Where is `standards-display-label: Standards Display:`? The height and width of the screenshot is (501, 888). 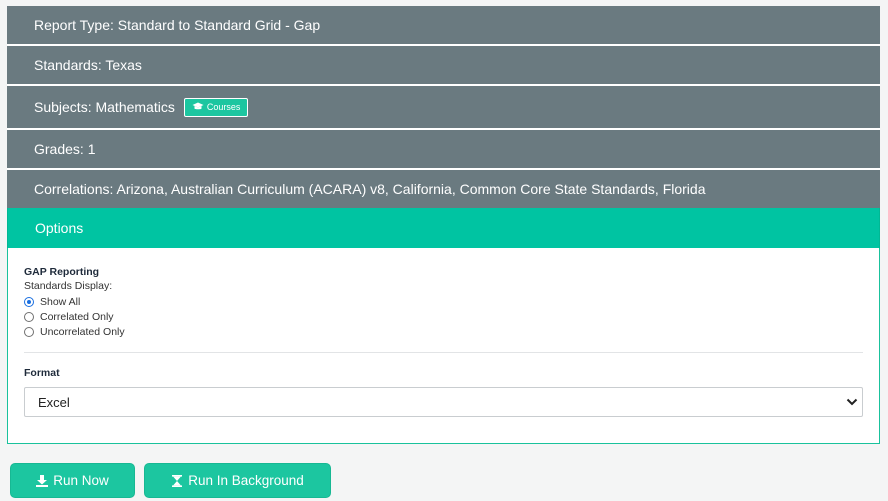
standards-display-label: Standards Display: is located at coordinates (68, 286).